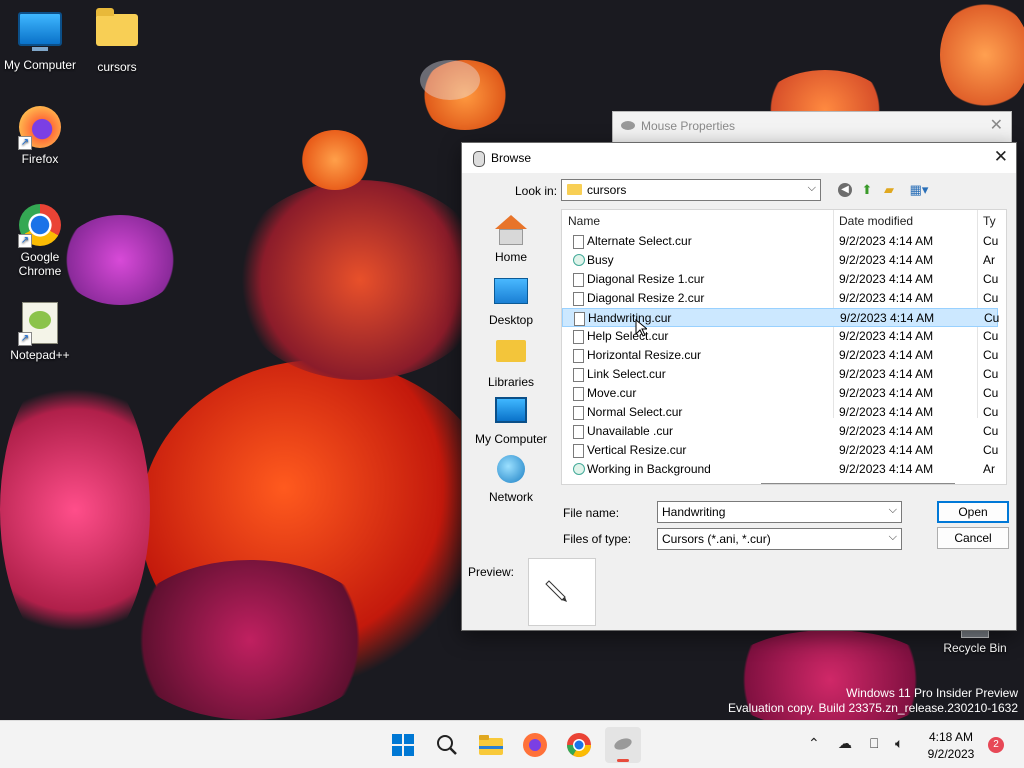 The image size is (1024, 768). What do you see at coordinates (780, 374) in the screenshot?
I see `file-row: Link Select.cur 9/2/2023 4:14 AM Cu` at bounding box center [780, 374].